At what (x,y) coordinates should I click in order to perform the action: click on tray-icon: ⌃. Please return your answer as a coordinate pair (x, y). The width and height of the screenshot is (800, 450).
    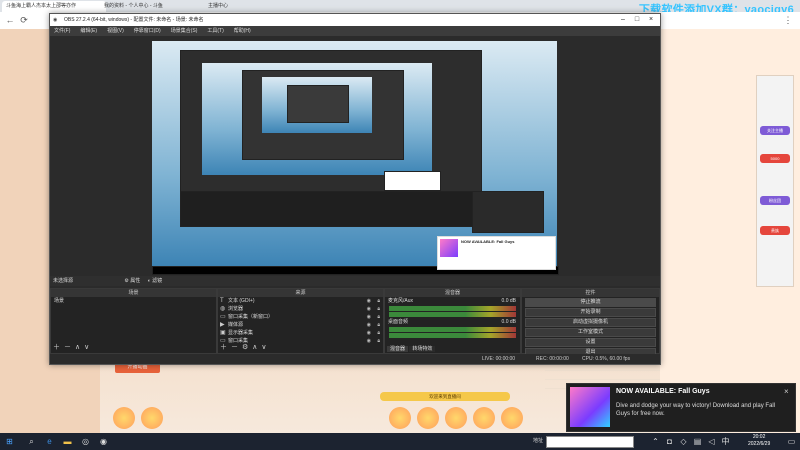
    Looking at the image, I should click on (655, 441).